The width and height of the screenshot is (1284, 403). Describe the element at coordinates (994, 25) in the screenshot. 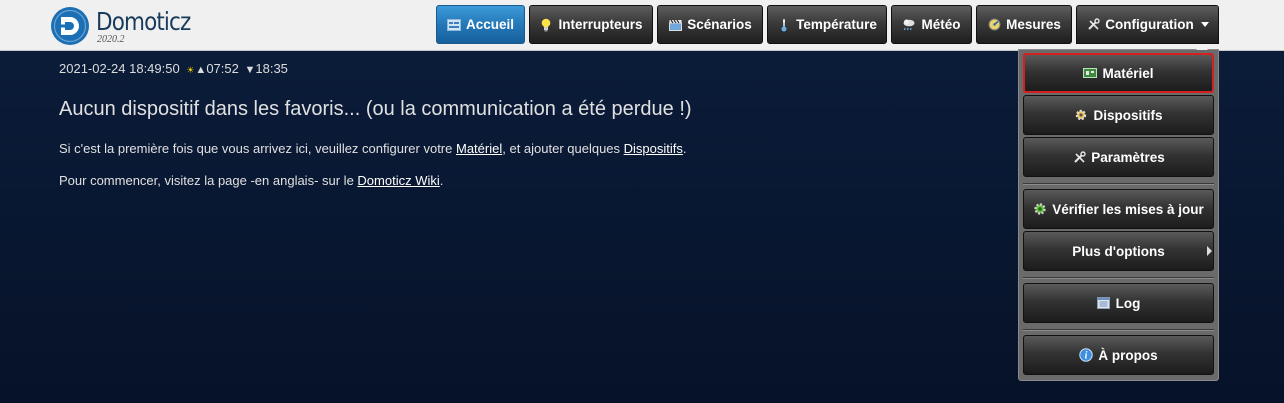

I see `gauge-icon` at that location.